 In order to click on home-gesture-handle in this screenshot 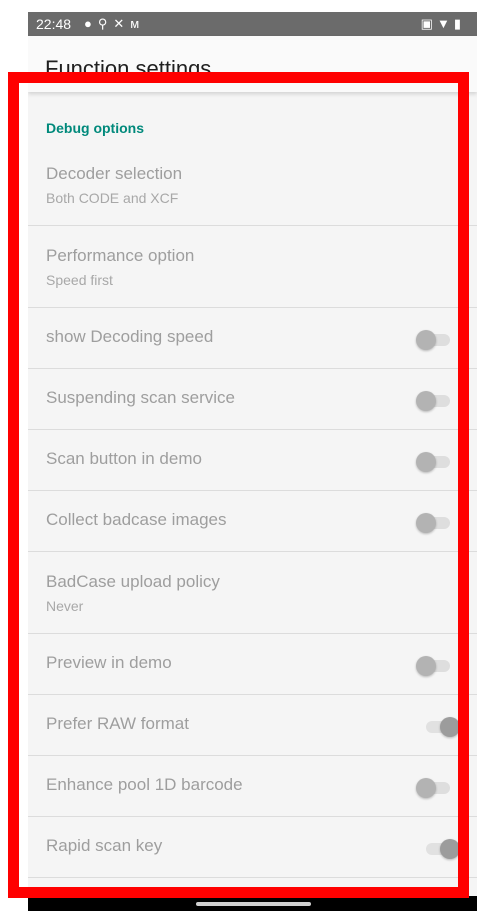, I will do `click(253, 904)`.